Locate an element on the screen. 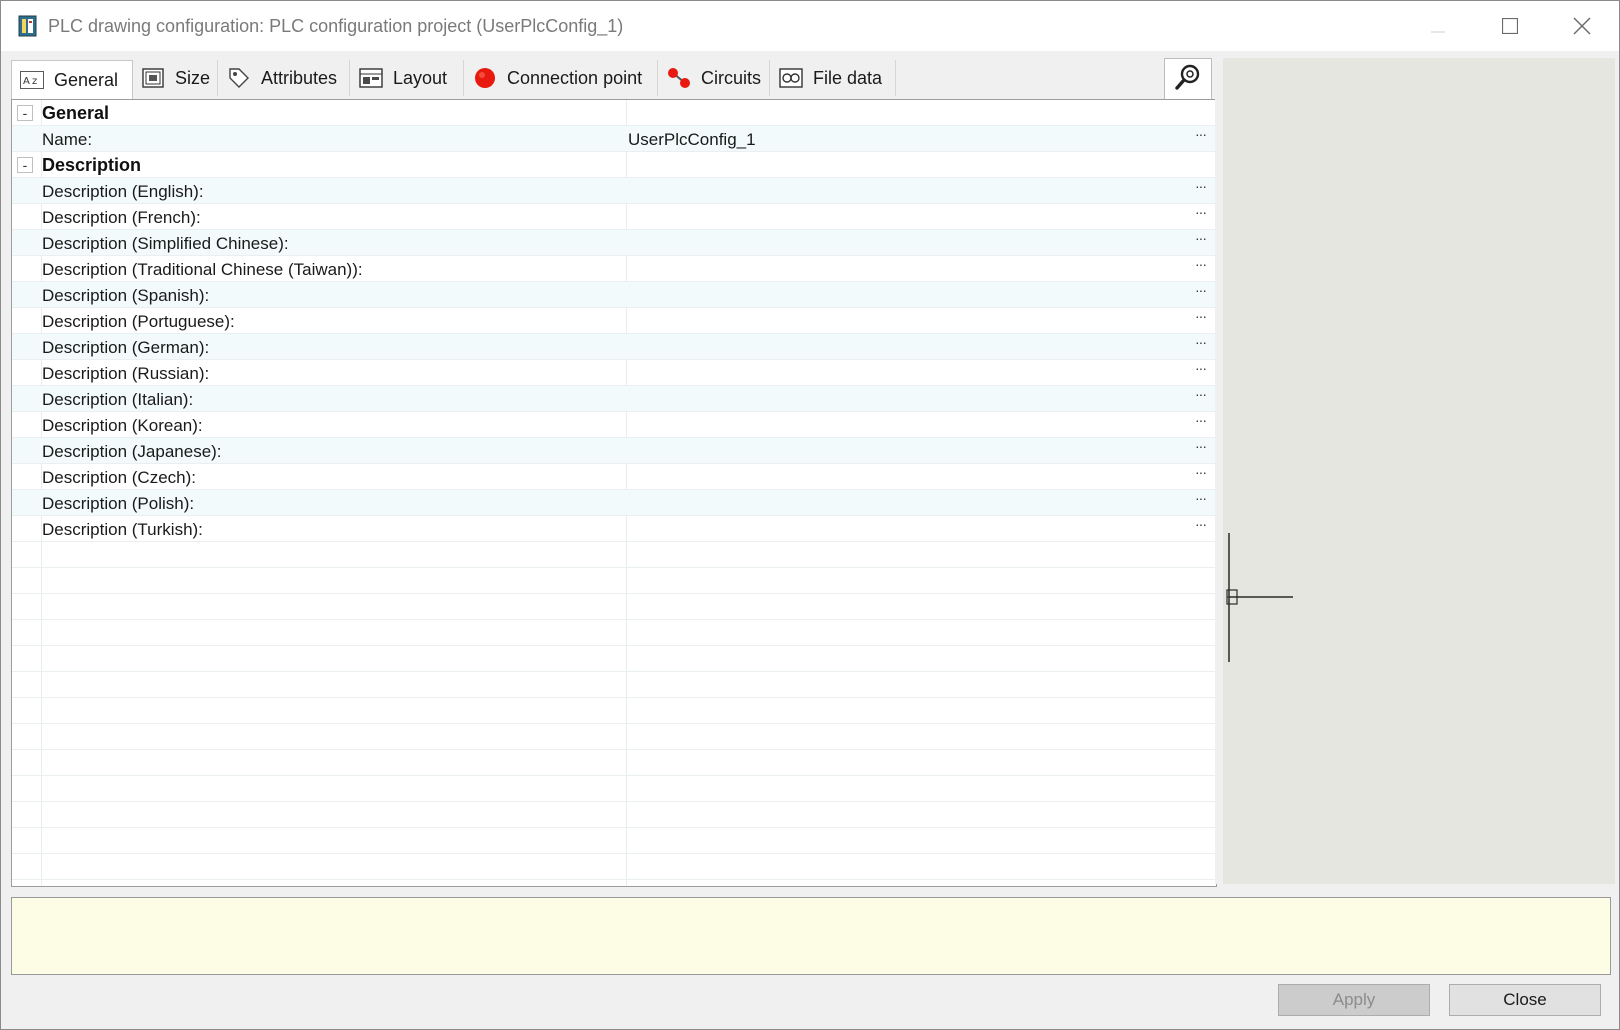 Image resolution: width=1620 pixels, height=1030 pixels. tab-general: Az General is located at coordinates (72, 79).